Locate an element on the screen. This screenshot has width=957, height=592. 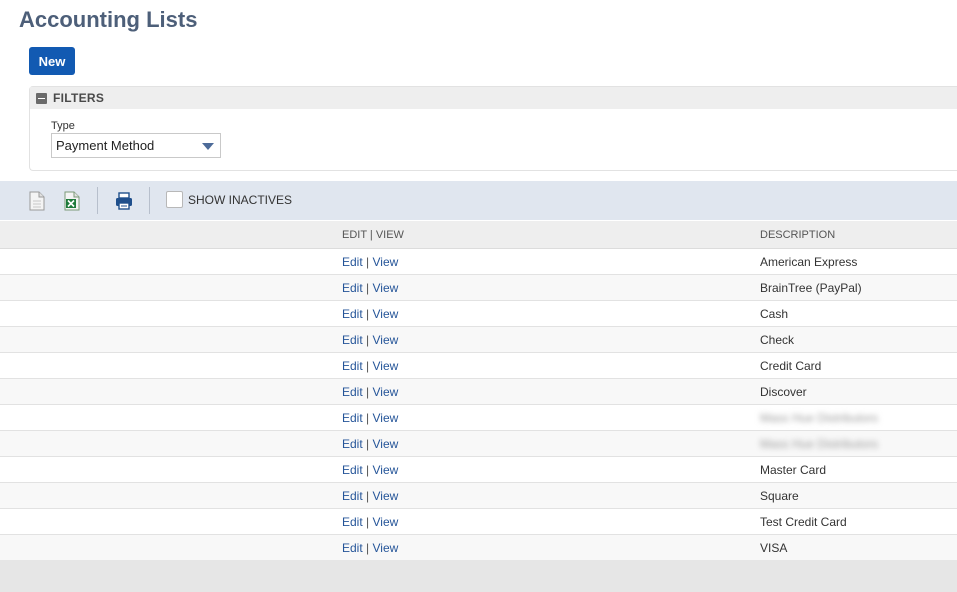
export-csv-icon is located at coordinates (37, 201).